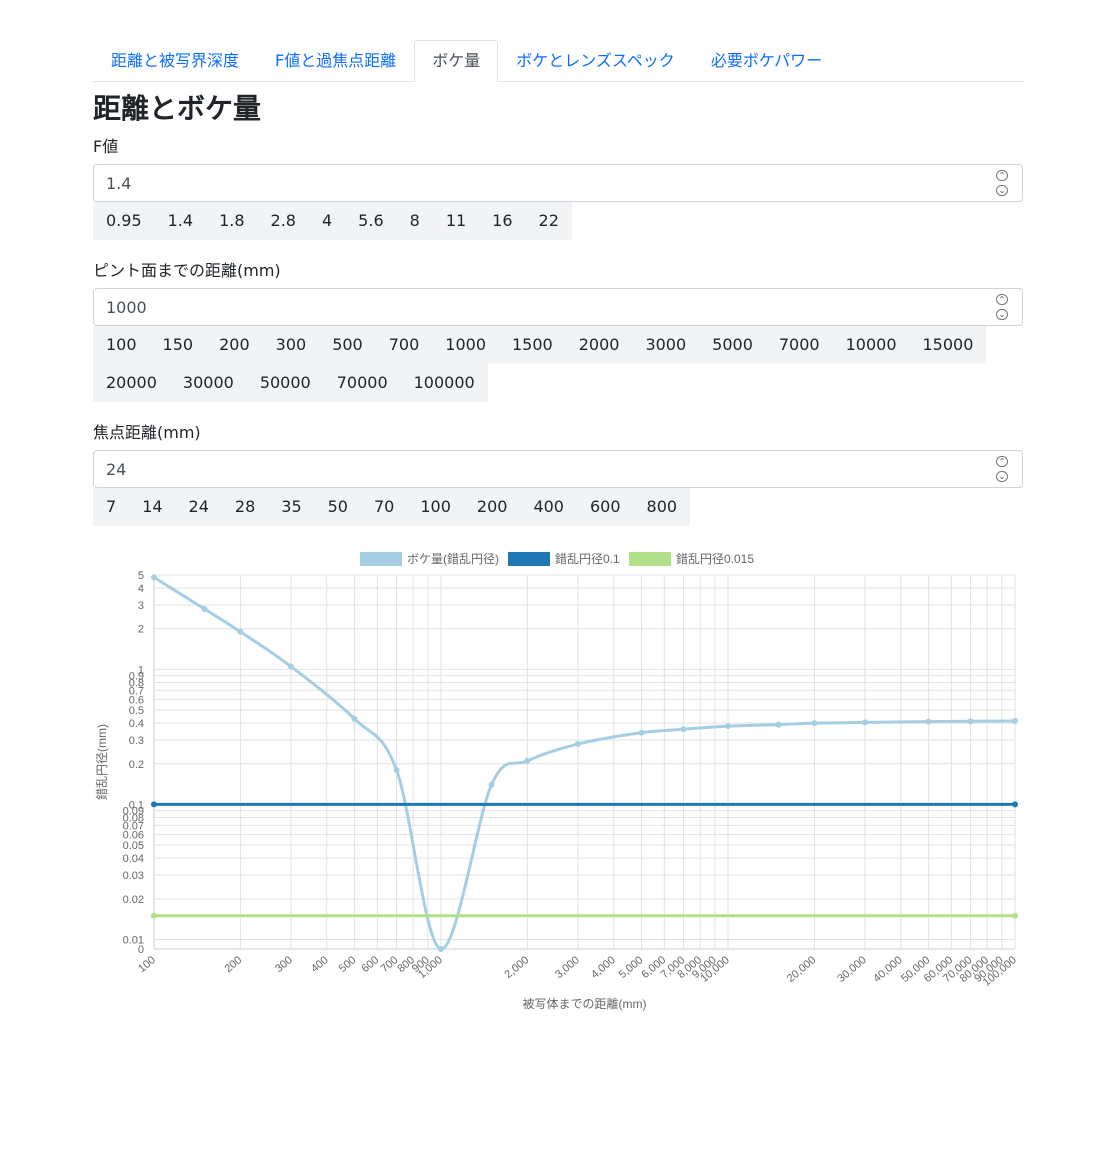 The width and height of the screenshot is (1116, 1169). I want to click on fnumber-preset-button: 2.8, so click(283, 221).